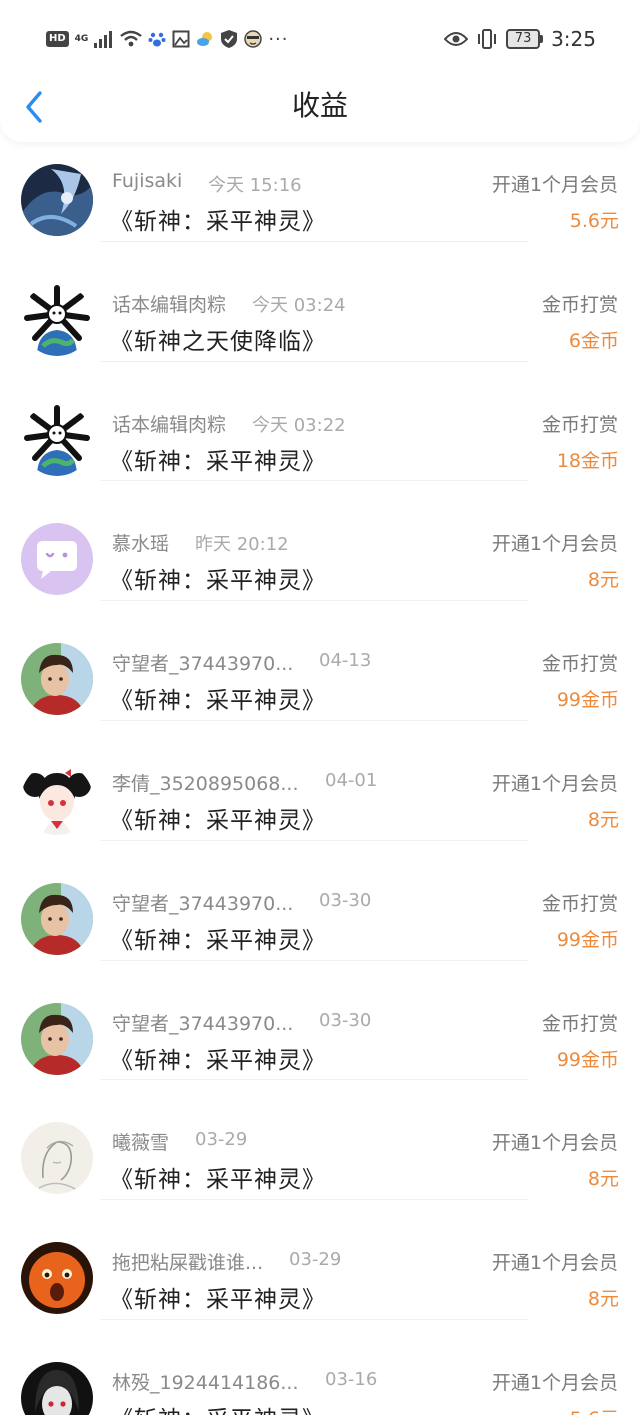 Image resolution: width=640 pixels, height=1415 pixels. What do you see at coordinates (205, 39) in the screenshot?
I see `weather-icon` at bounding box center [205, 39].